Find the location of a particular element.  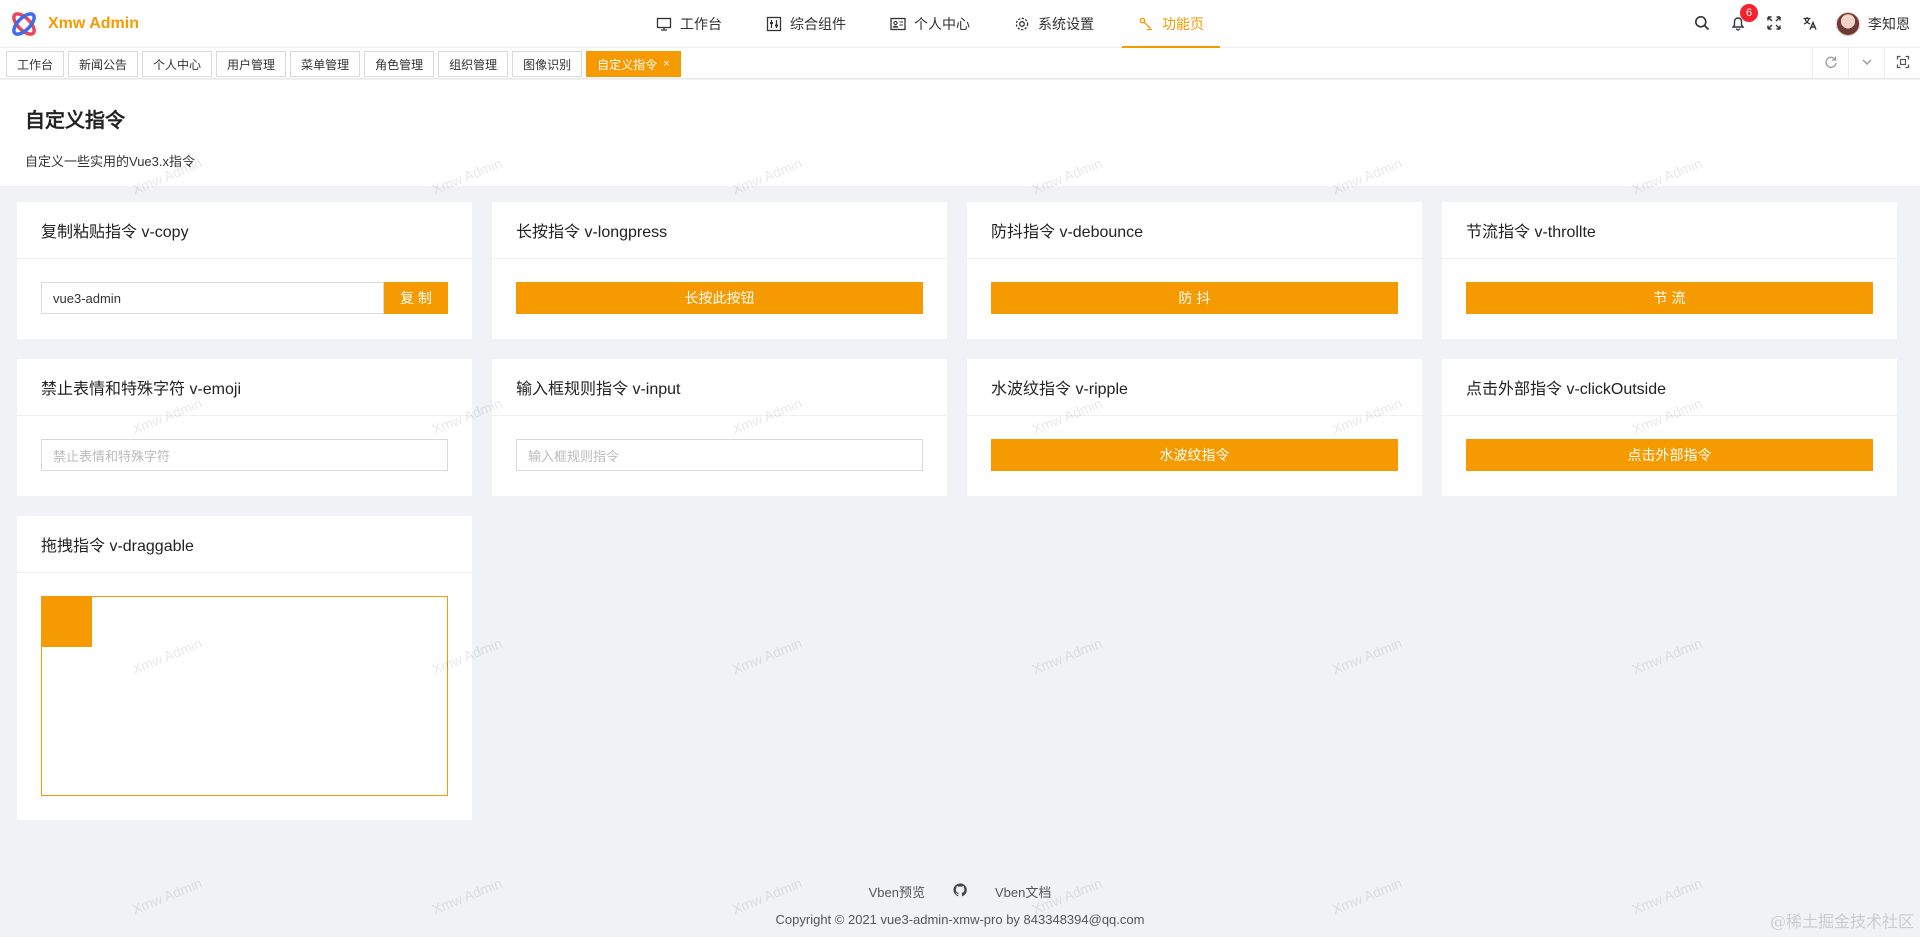

ripple-button: 水波纹指令 is located at coordinates (1194, 455).